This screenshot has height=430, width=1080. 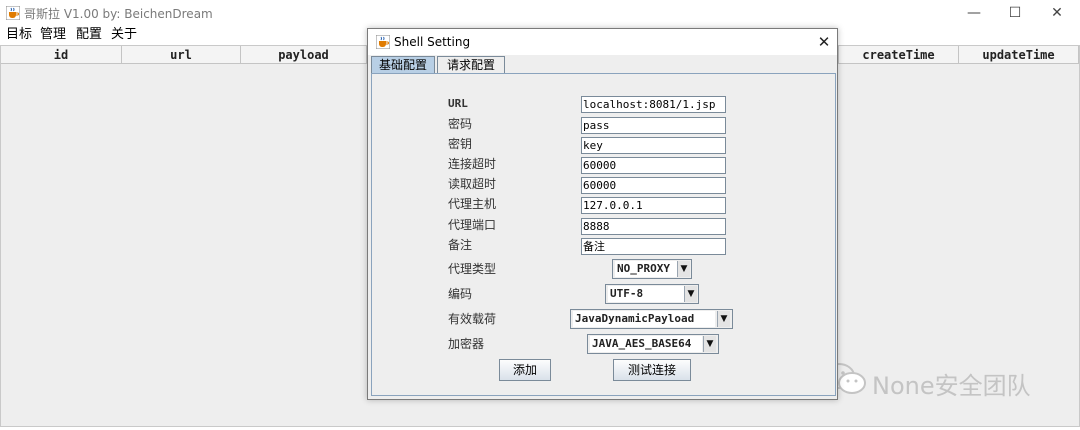 I want to click on dialog-title: Shell Setting, so click(x=432, y=42).